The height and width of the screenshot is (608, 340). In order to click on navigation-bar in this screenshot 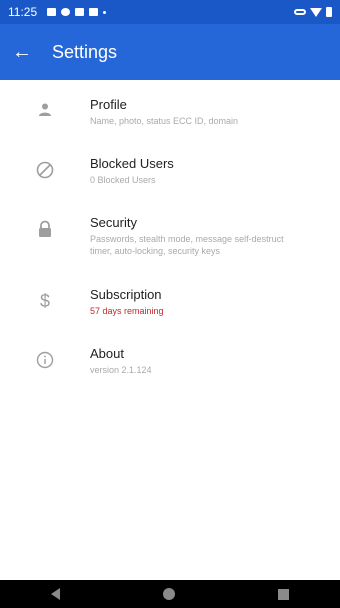, I will do `click(170, 594)`.